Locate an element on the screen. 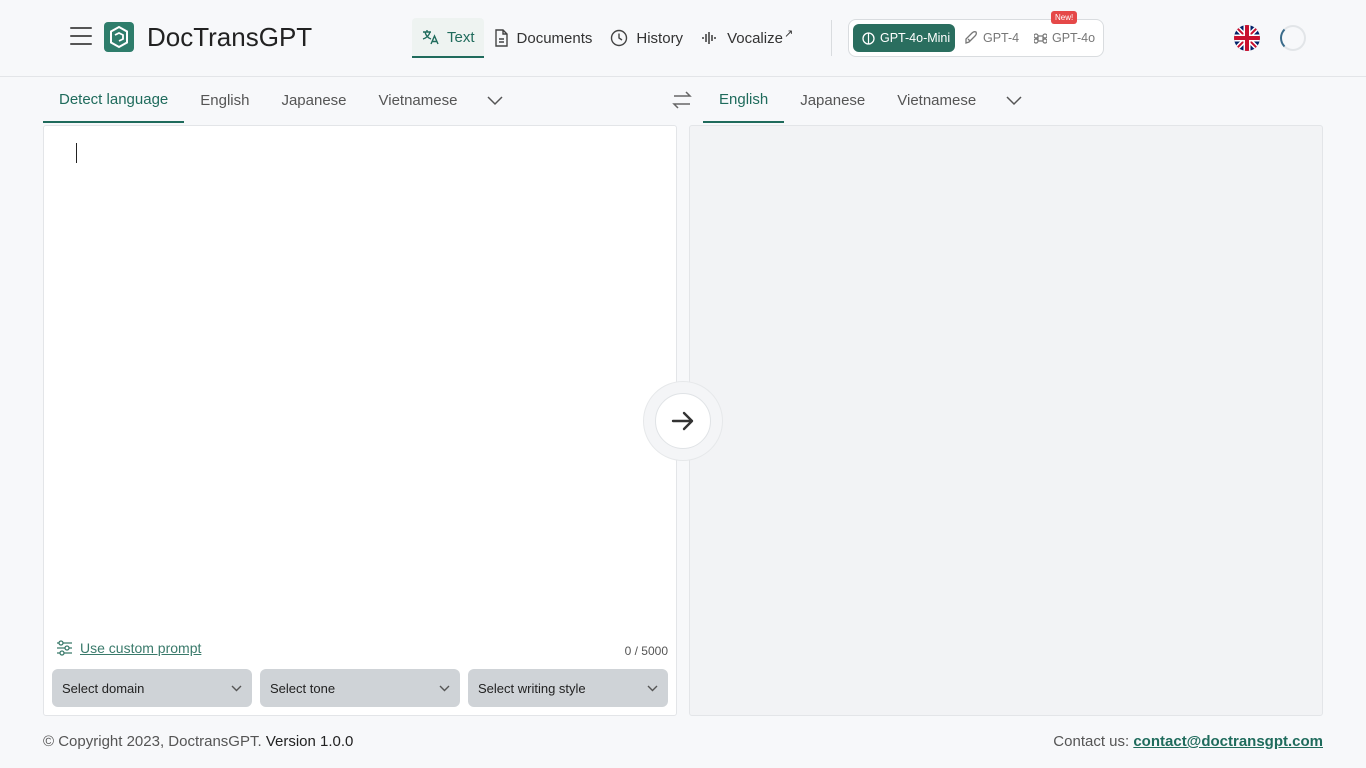  model-gpt4-button: GPT-4 is located at coordinates (991, 38).